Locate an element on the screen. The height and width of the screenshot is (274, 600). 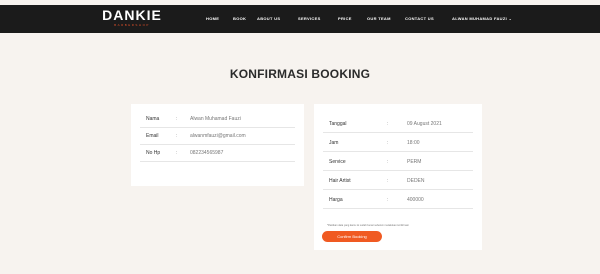
nav-user-menu: ALWAN MUHAMAD FAUZI ⌄ is located at coordinates (482, 19).